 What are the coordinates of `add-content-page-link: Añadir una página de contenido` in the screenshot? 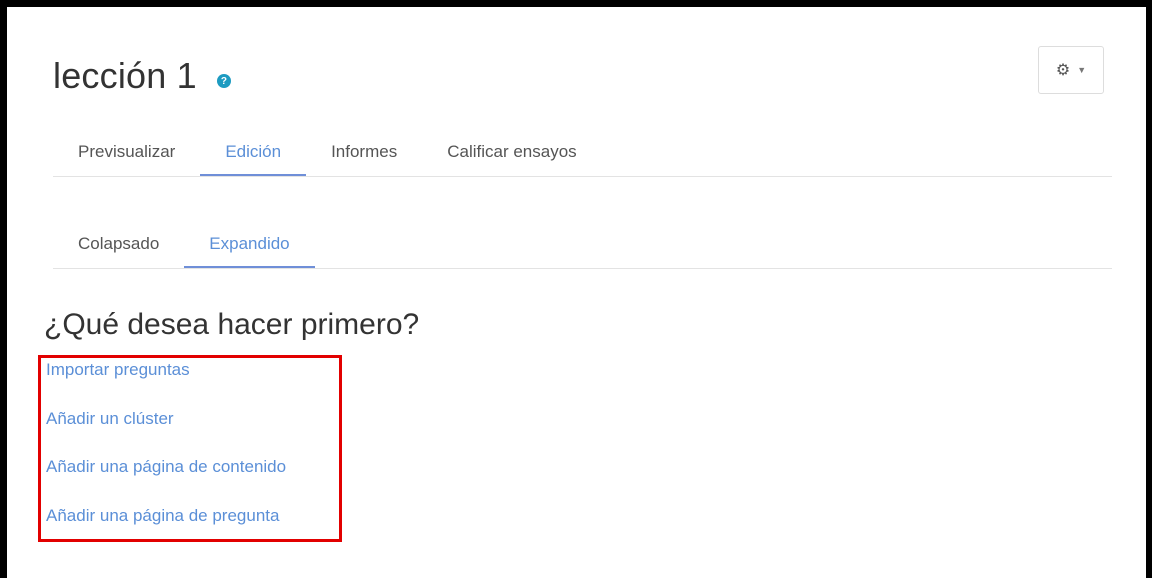 It's located at (166, 467).